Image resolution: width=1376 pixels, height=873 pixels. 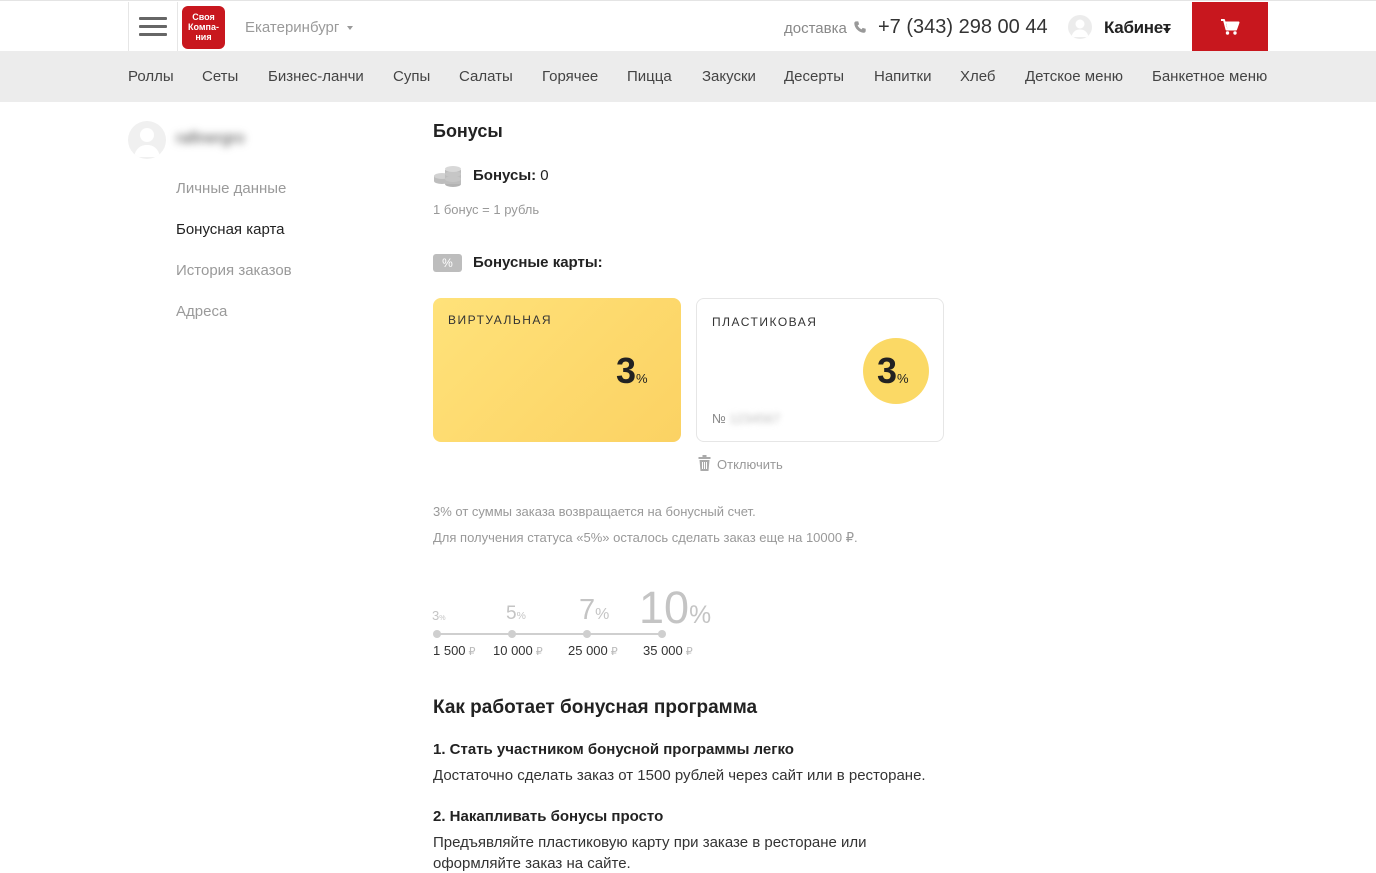 I want to click on nav-item-salads: Салаты, so click(x=486, y=76).